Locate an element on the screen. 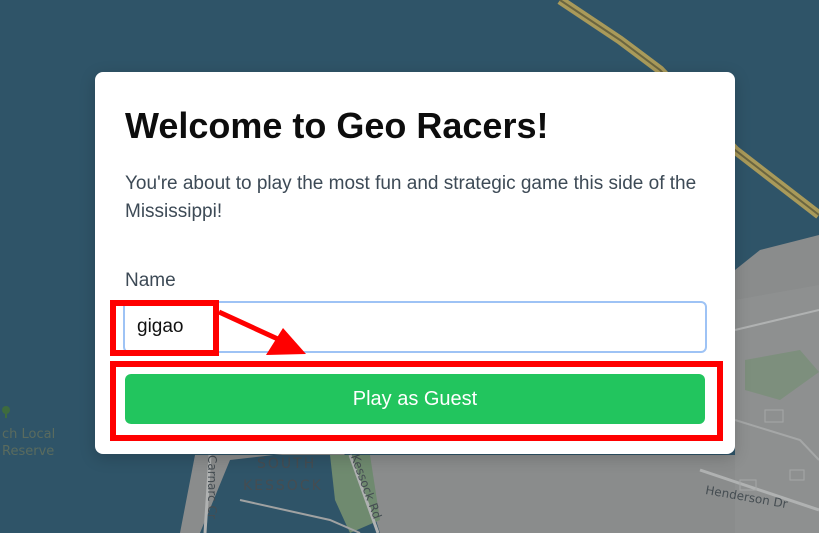  map-label-carnarc-cr: Carnarc Cr is located at coordinates (212, 487).